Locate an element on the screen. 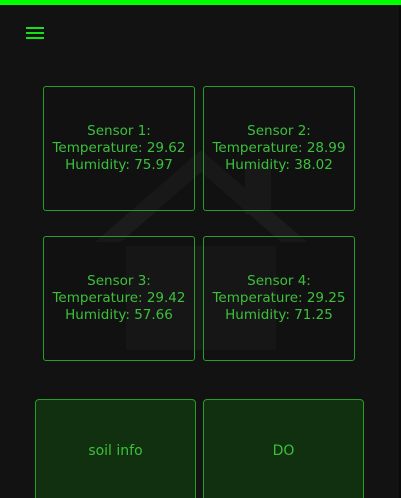 This screenshot has width=401, height=498. do-button-label: DO is located at coordinates (283, 451).